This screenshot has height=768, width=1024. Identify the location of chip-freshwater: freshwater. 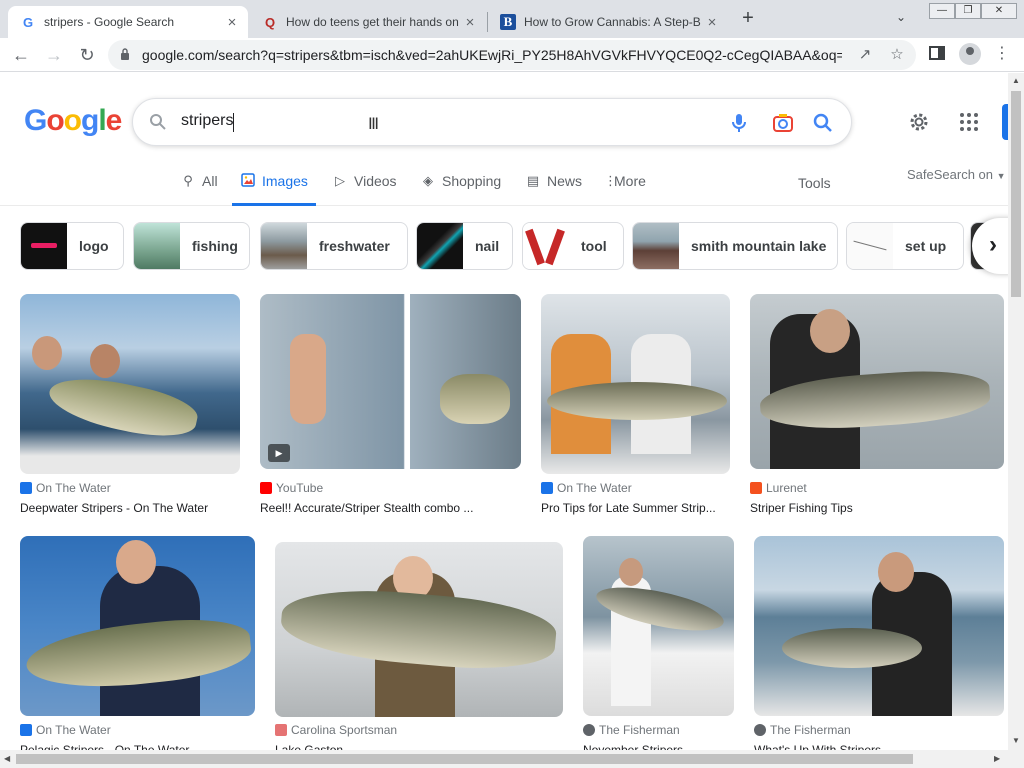
(334, 246).